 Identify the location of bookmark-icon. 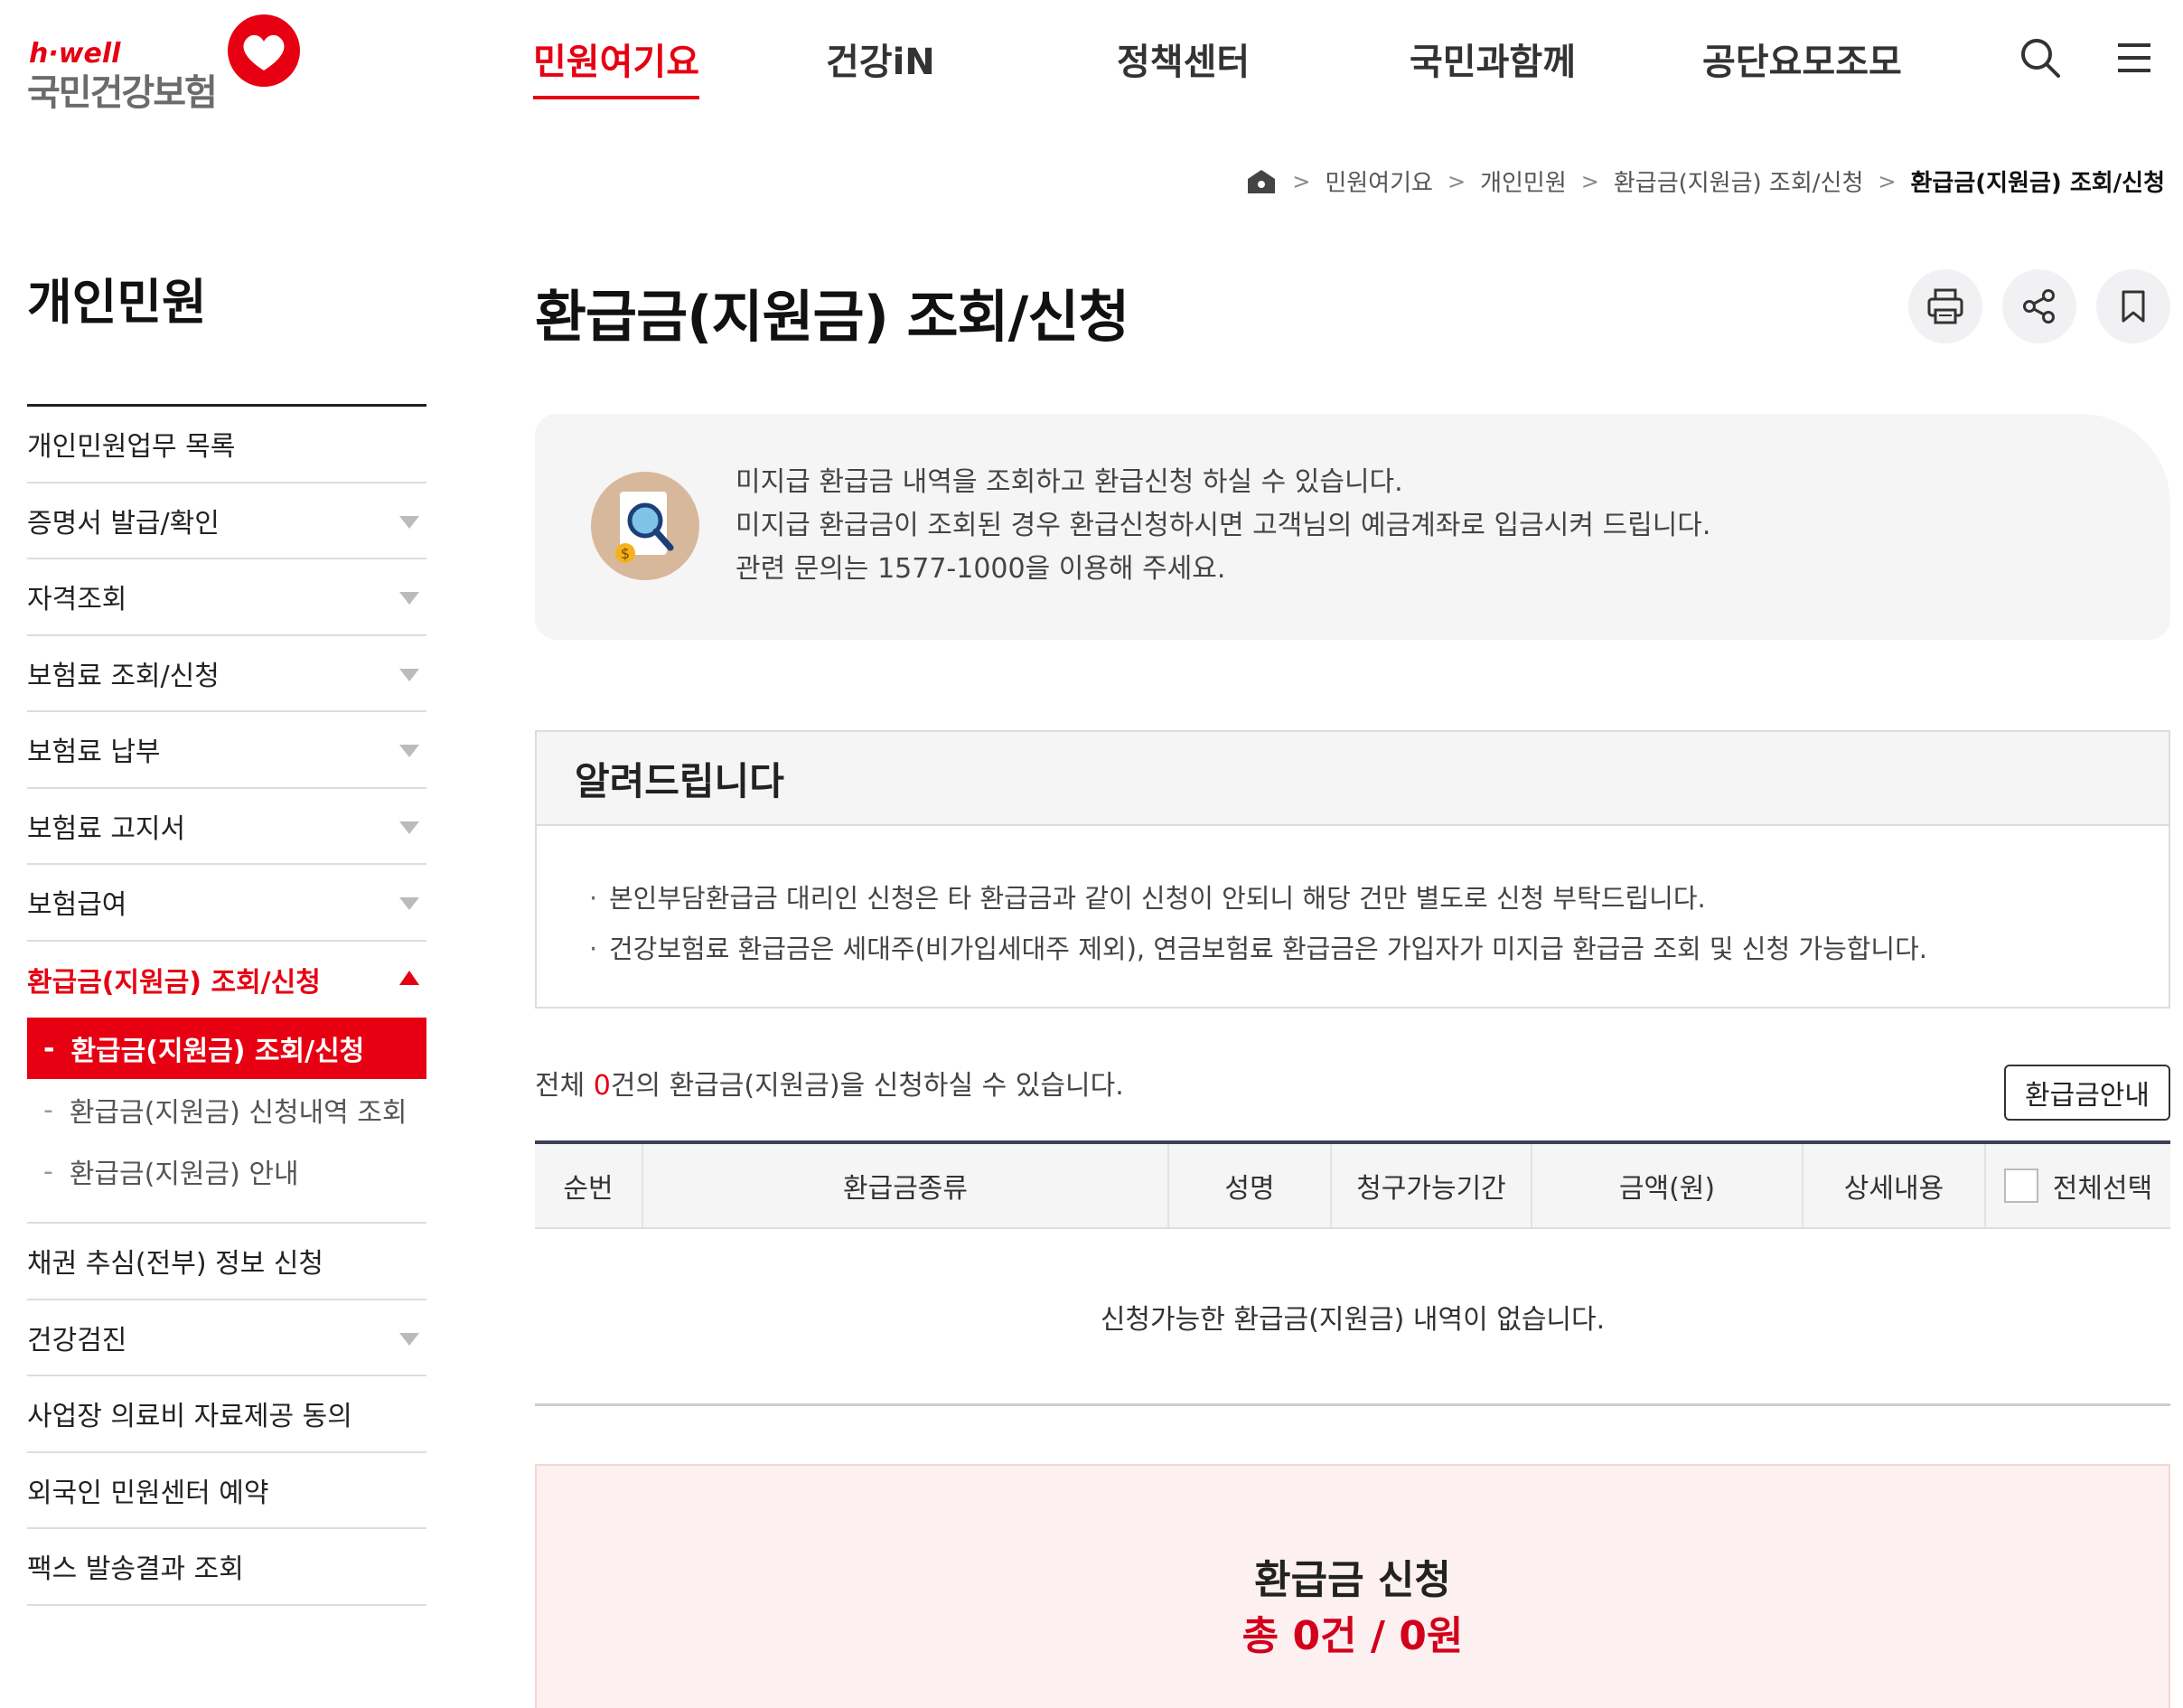
(2133, 306).